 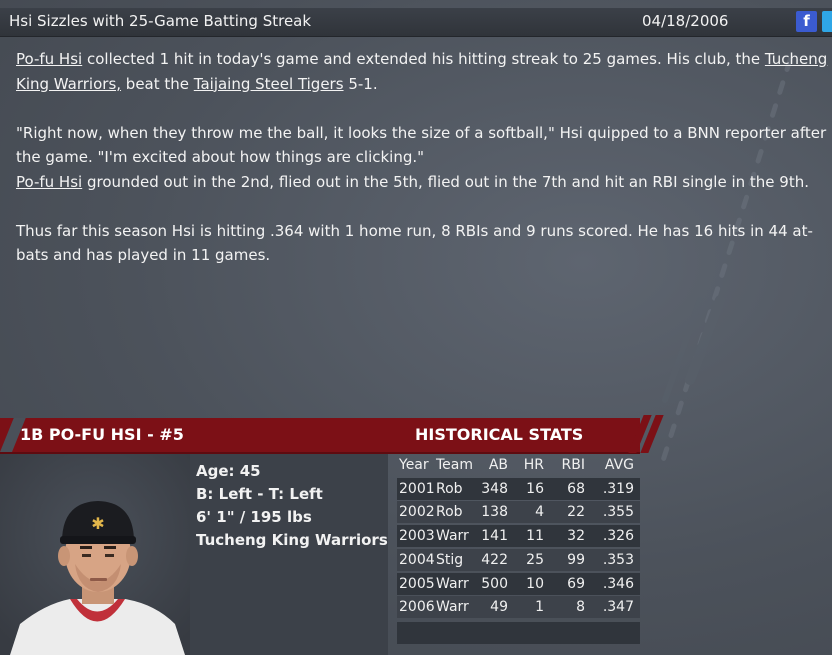 What do you see at coordinates (685, 21) in the screenshot?
I see `article-date: 04/18/2006` at bounding box center [685, 21].